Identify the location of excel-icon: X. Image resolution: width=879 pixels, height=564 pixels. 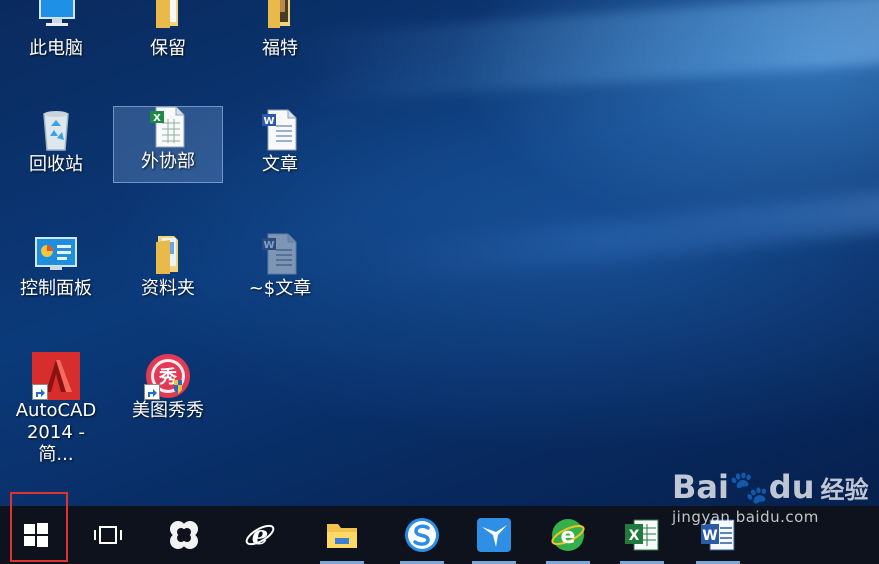
(642, 535).